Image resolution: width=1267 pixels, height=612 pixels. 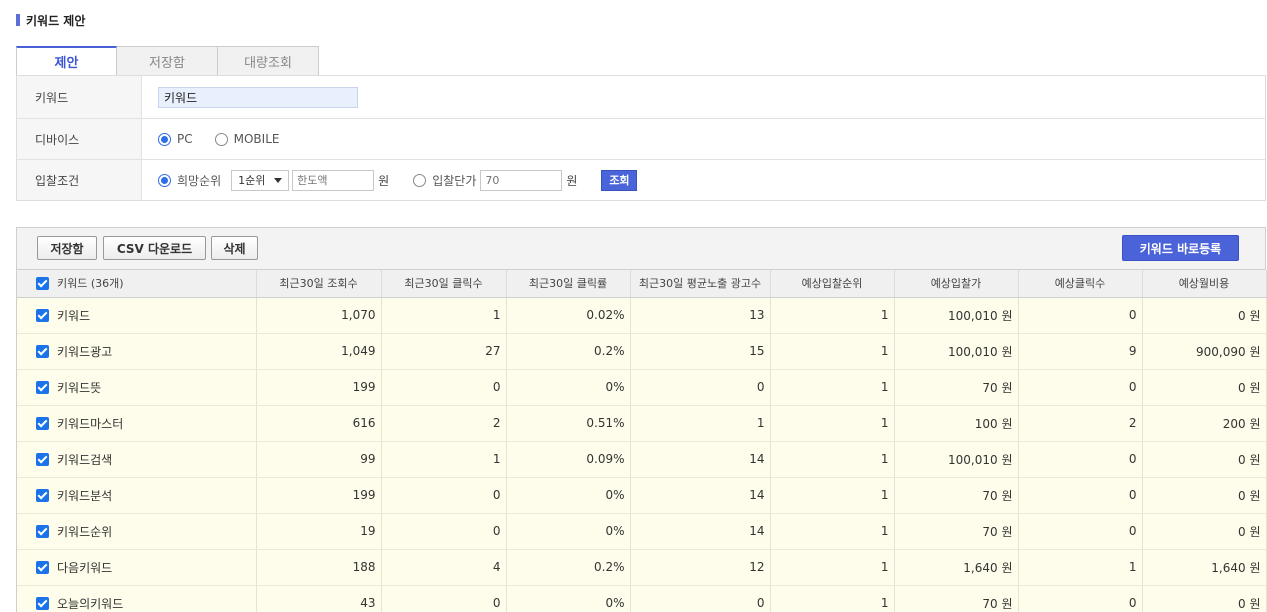 What do you see at coordinates (956, 423) in the screenshot?
I see `est-bid-cell: 100 원` at bounding box center [956, 423].